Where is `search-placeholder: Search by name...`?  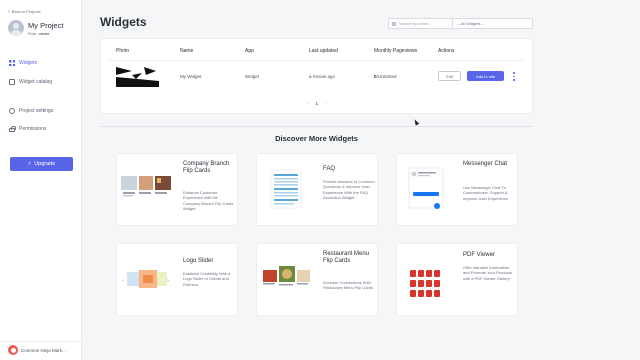
search-placeholder: Search by name... is located at coordinates (415, 23).